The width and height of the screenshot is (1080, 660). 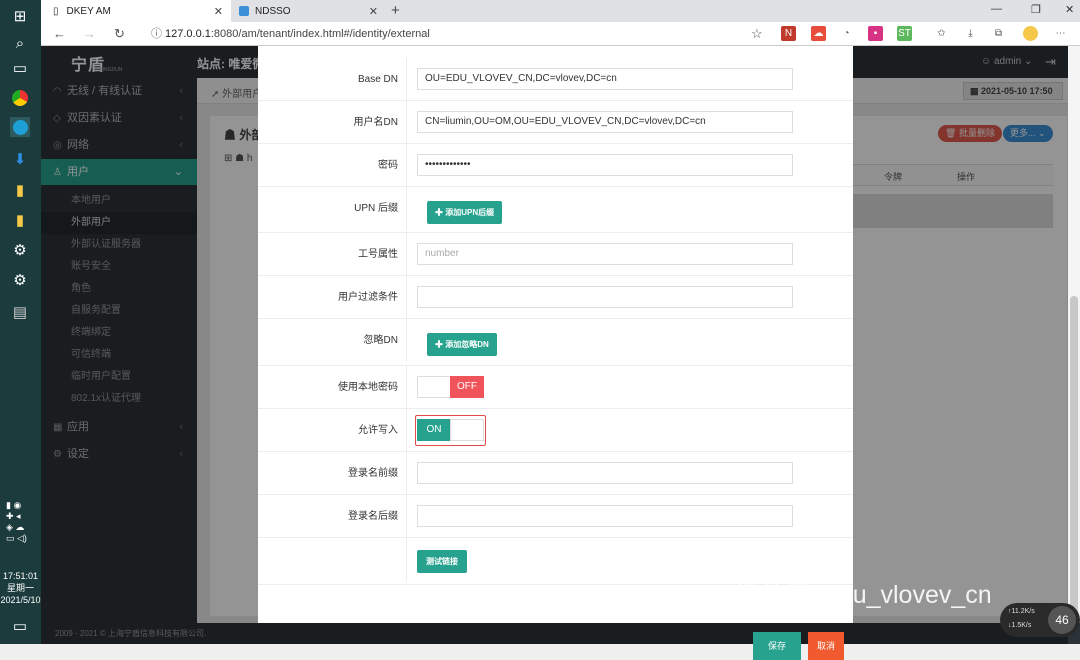 I want to click on clock-date: 2021/5/10, so click(x=20, y=600).